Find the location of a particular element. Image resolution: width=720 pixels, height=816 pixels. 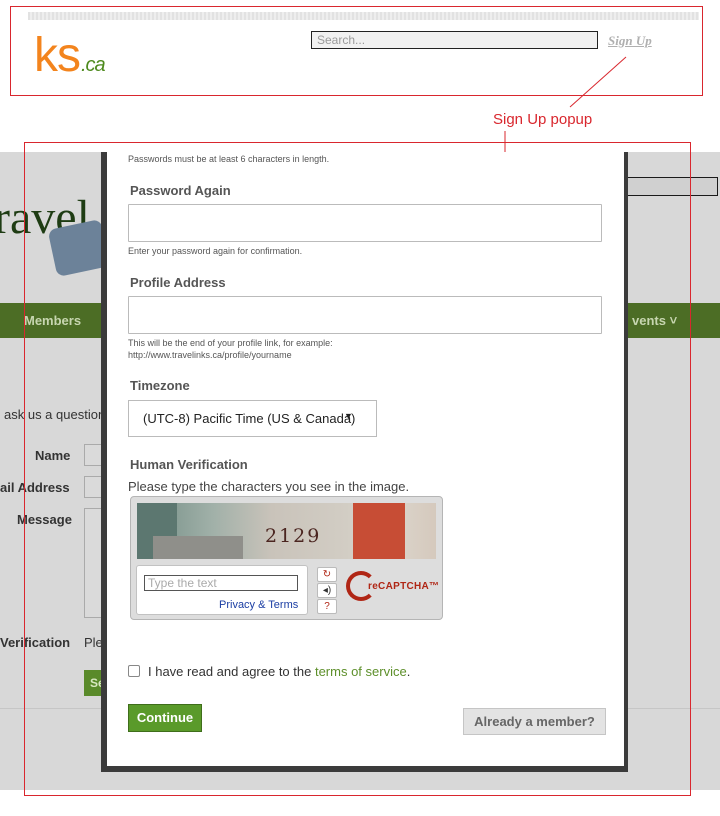

annotation-pointer-line is located at coordinates (565, 104).